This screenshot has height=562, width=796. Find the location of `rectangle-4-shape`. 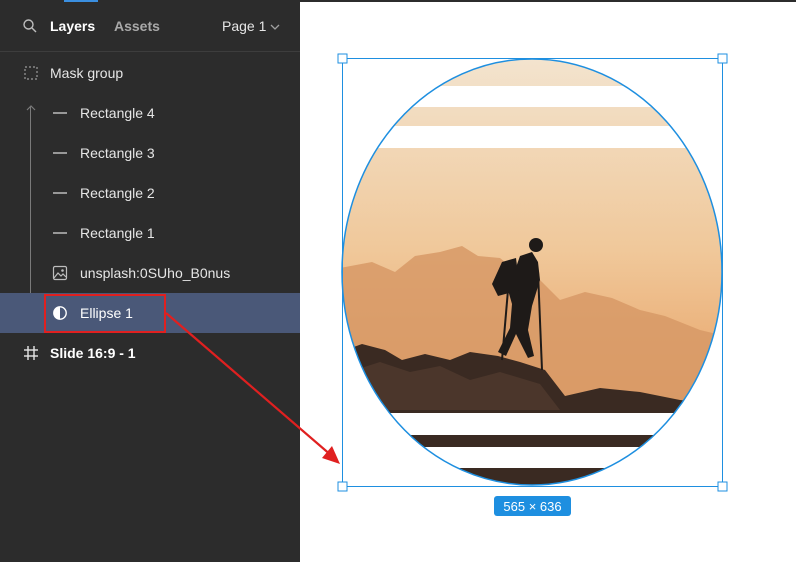

rectangle-4-shape is located at coordinates (532, 96).